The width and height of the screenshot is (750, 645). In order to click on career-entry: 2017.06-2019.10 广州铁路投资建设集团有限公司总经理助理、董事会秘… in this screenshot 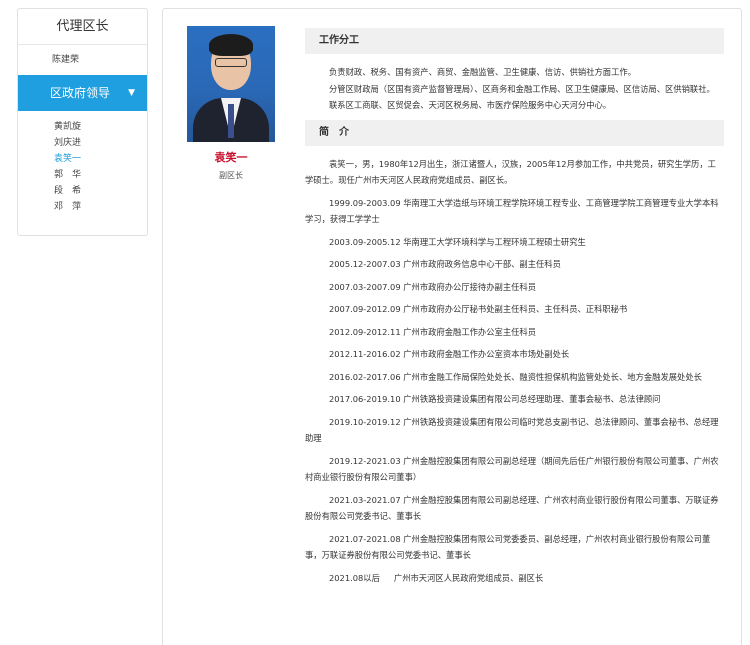, I will do `click(495, 399)`.